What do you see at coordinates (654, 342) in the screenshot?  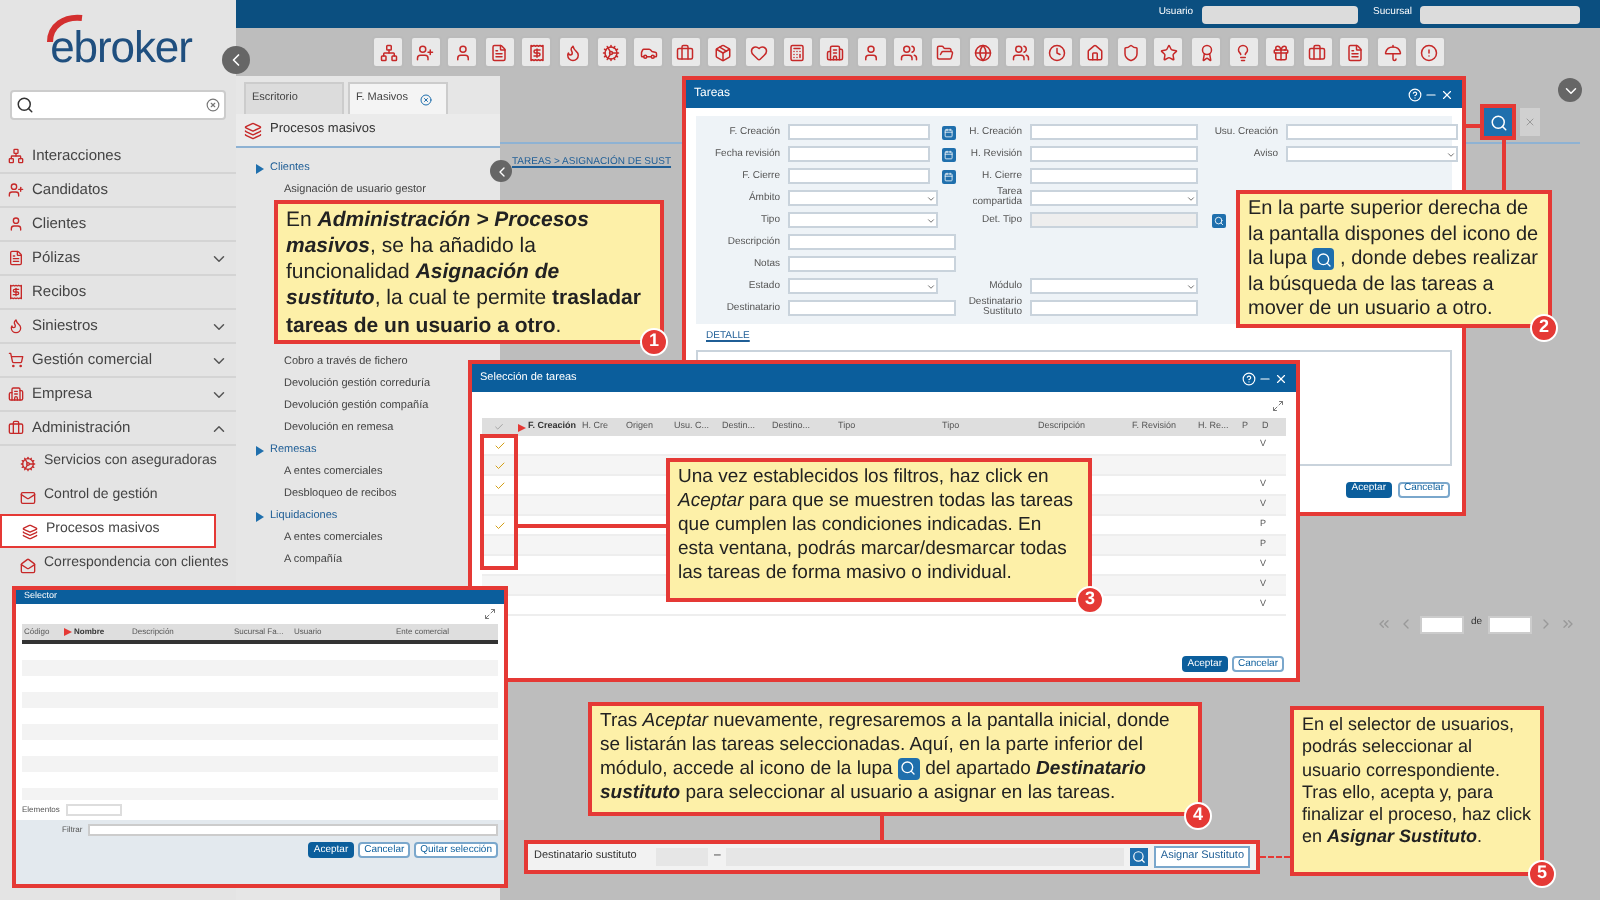 I see `step-badge: 1` at bounding box center [654, 342].